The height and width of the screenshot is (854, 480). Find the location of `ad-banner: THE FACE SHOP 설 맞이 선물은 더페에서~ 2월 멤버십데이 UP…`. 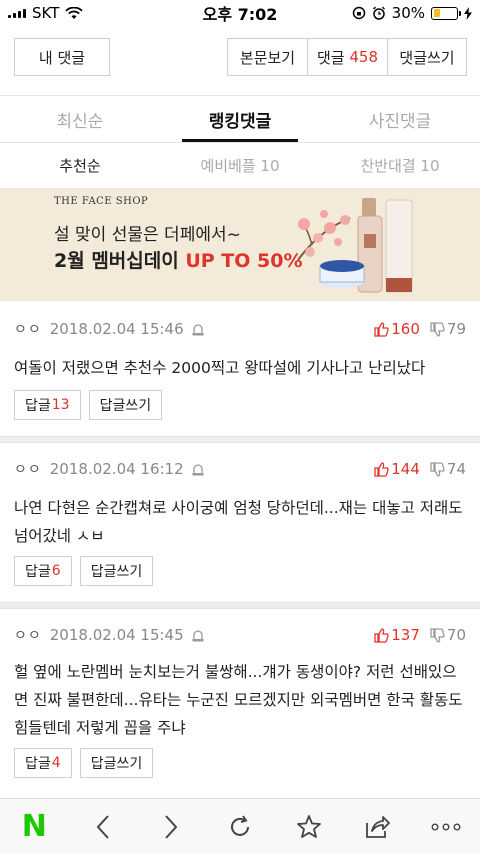

ad-banner: THE FACE SHOP 설 맞이 선물은 더페에서~ 2월 멤버십데이 UP… is located at coordinates (240, 244).